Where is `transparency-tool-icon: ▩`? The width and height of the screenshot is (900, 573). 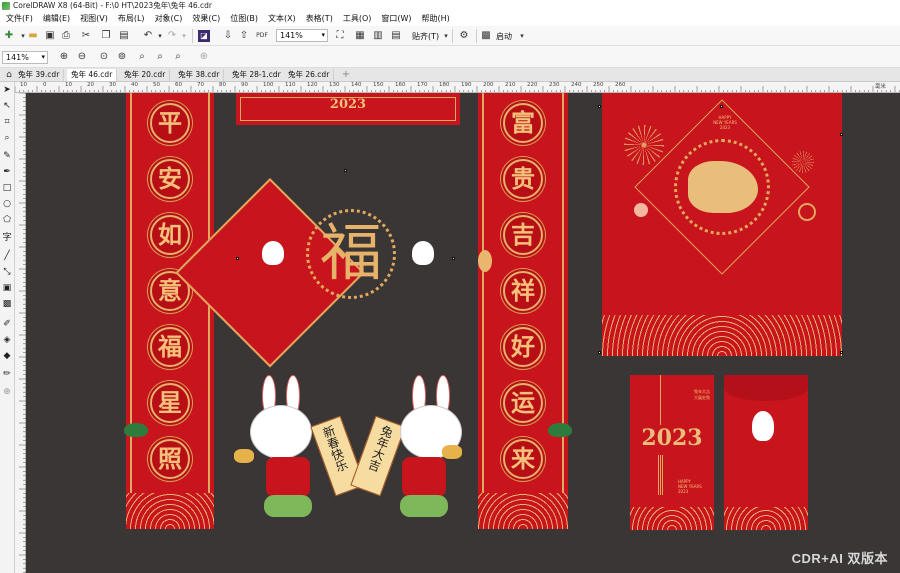 transparency-tool-icon: ▩ is located at coordinates (7, 304).